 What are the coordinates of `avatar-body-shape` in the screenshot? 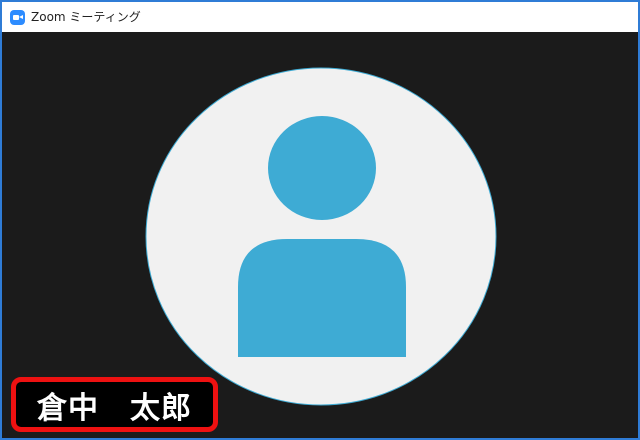 It's located at (322, 298).